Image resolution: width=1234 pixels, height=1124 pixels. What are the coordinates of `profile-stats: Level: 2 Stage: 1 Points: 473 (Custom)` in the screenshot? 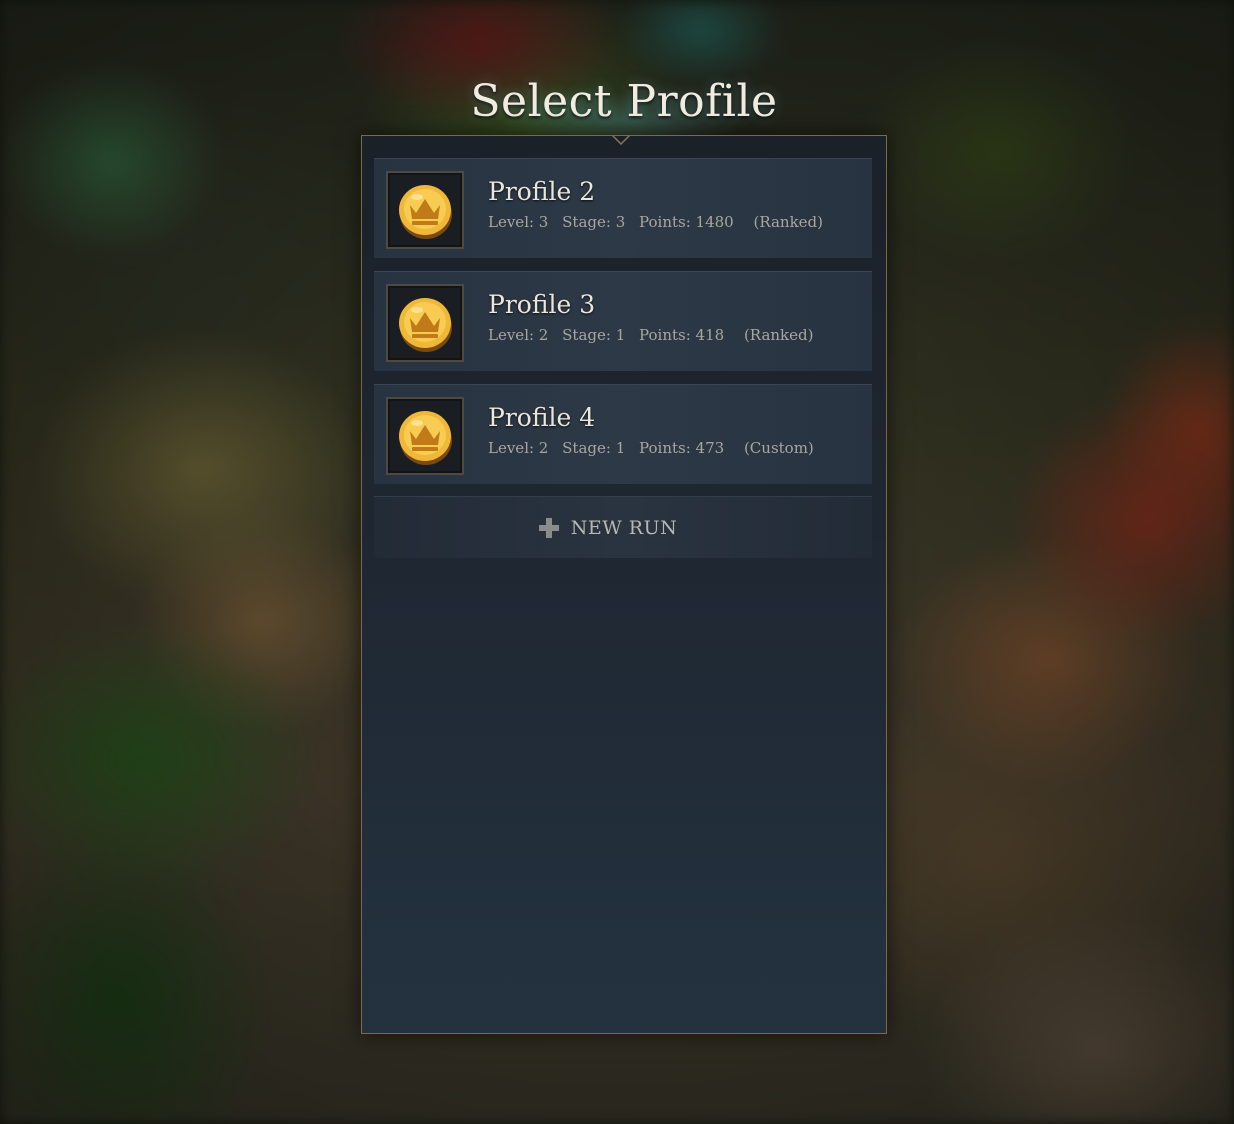 It's located at (655, 448).